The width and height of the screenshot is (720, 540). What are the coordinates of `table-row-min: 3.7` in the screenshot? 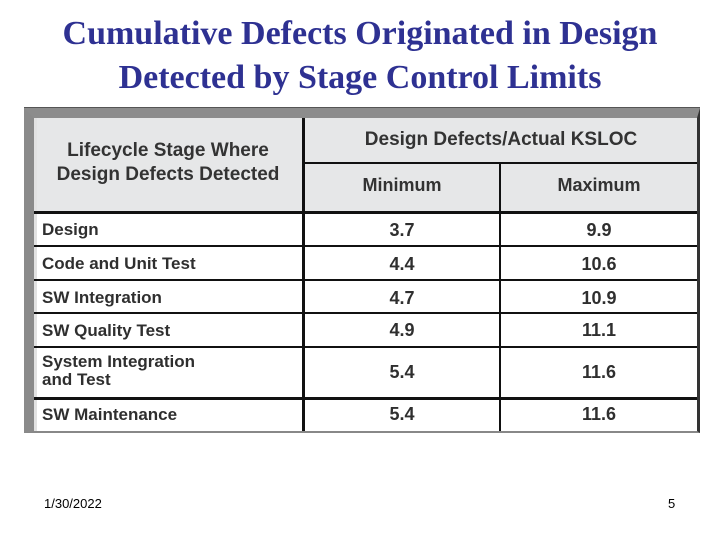 It's located at (402, 230).